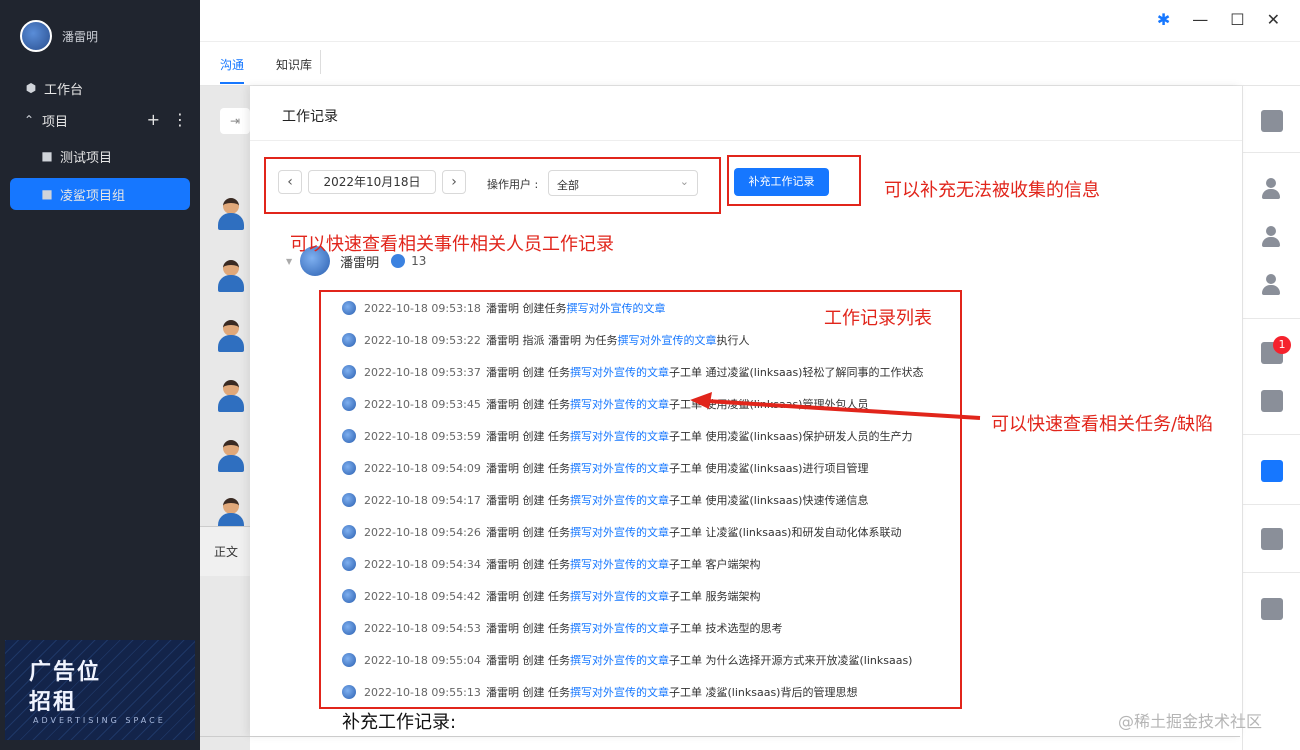 This screenshot has height=750, width=1300. I want to click on work-record-icon, so click(1272, 471).